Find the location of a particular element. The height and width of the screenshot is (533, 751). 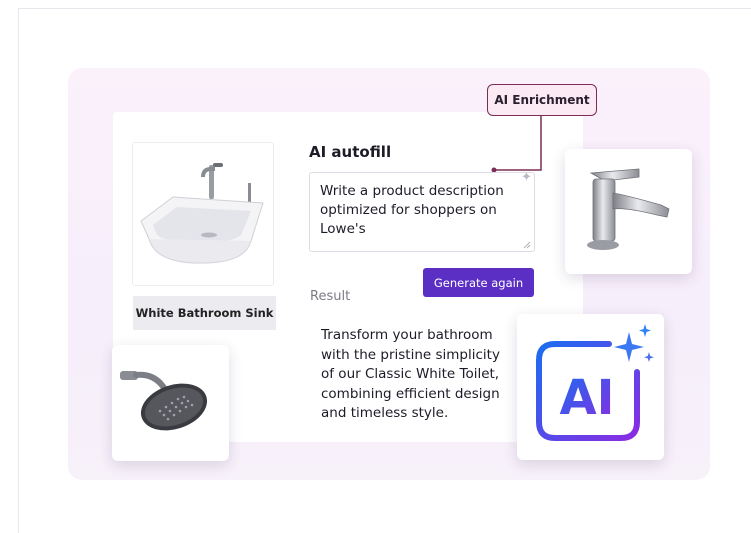

result-label: Result is located at coordinates (330, 296).